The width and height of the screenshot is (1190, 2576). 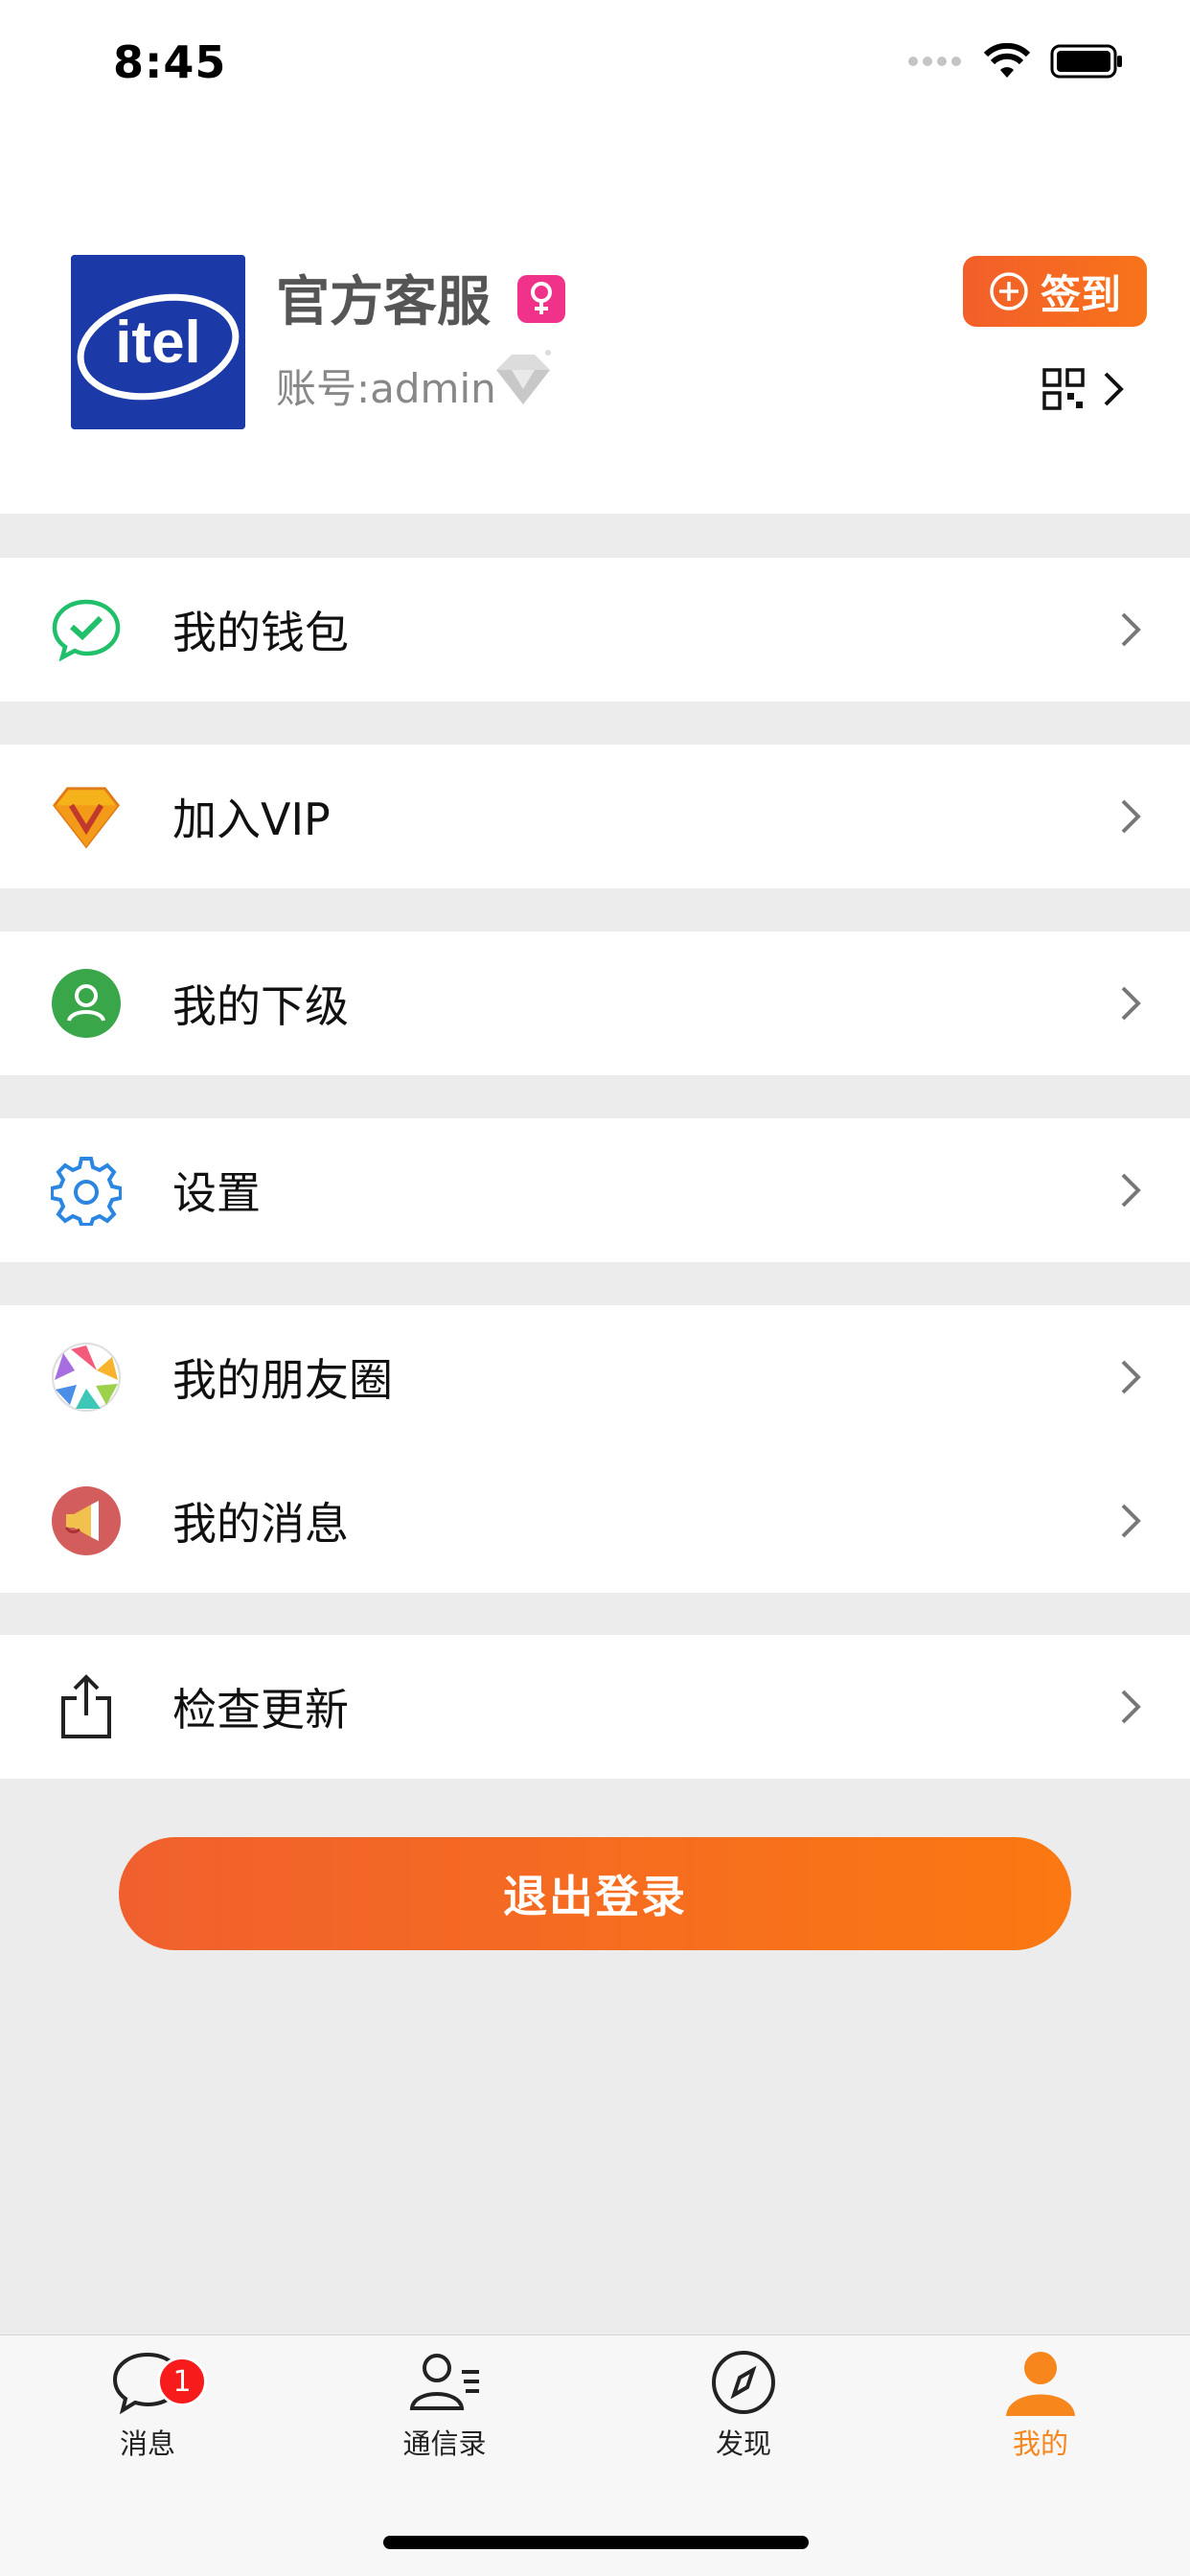 I want to click on svg-text: itel, so click(x=158, y=343).